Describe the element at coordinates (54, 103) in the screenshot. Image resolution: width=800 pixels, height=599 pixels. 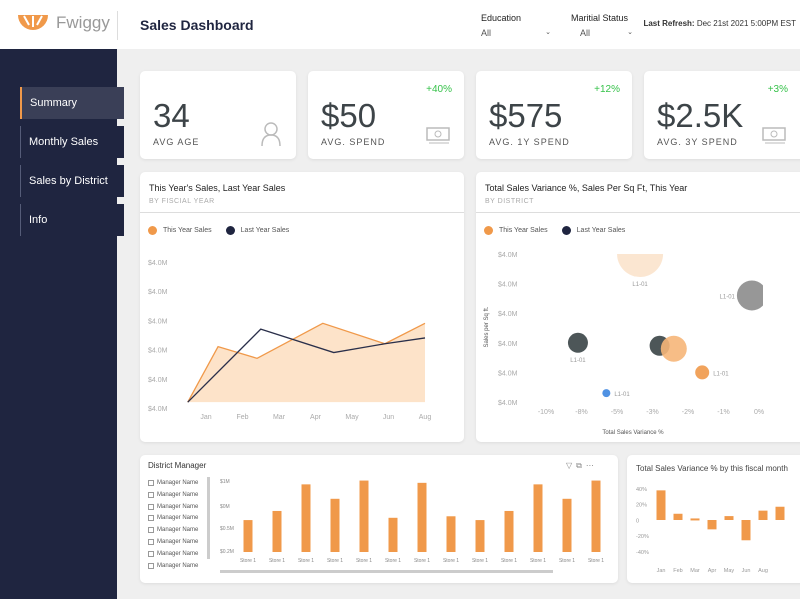
I see `sidebar-item-label: Summary` at that location.